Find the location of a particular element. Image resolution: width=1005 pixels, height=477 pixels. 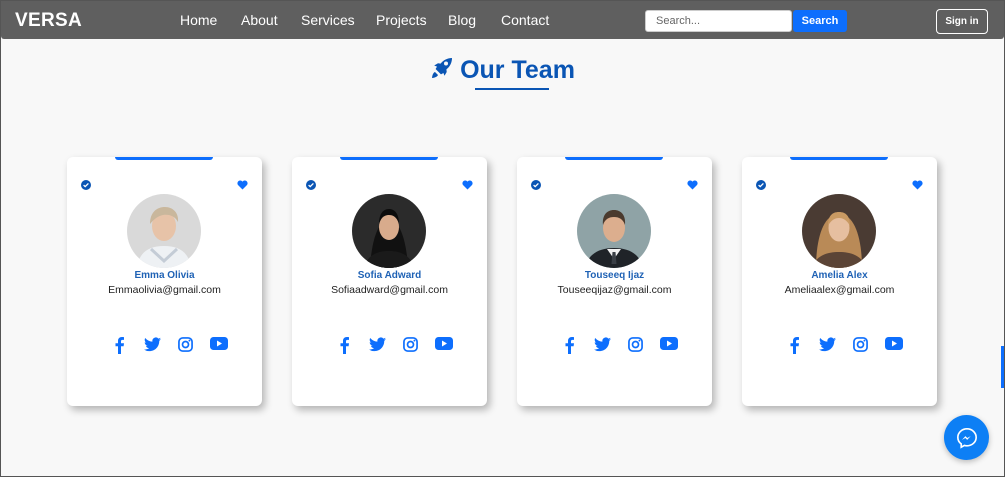

team-card: Emma Olivia Emmaolivia@gmail.com is located at coordinates (164, 281).